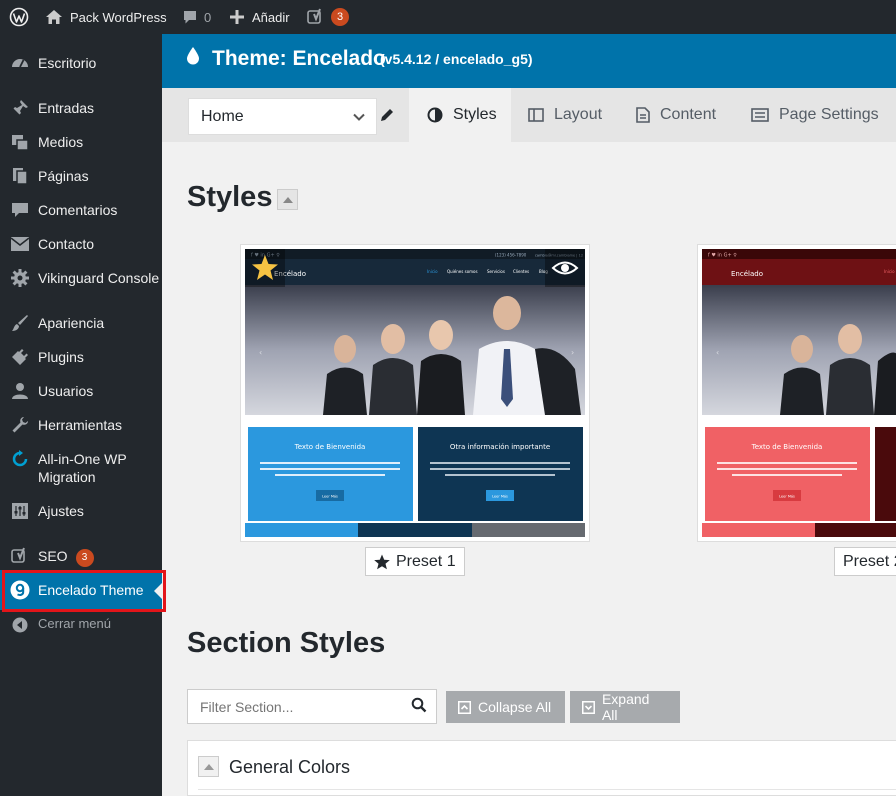 The image size is (896, 796). What do you see at coordinates (20, 323) in the screenshot?
I see `paintbrush-icon` at bounding box center [20, 323].